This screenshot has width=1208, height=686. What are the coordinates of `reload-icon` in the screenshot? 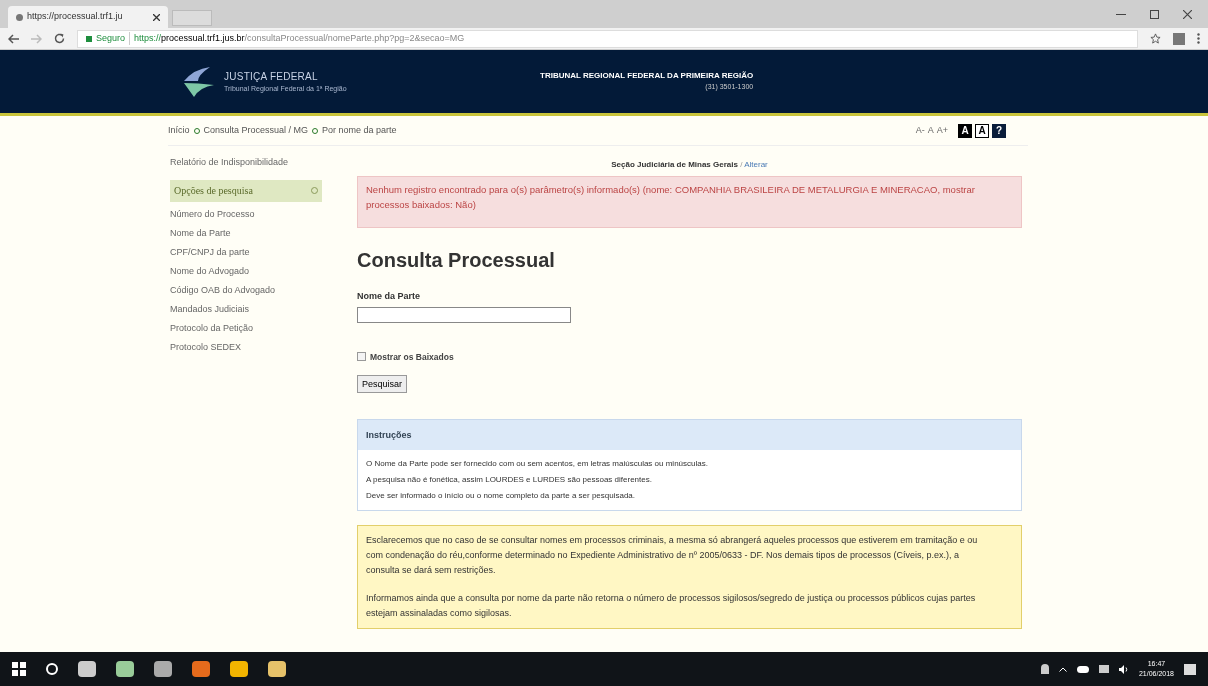 It's located at (59, 38).